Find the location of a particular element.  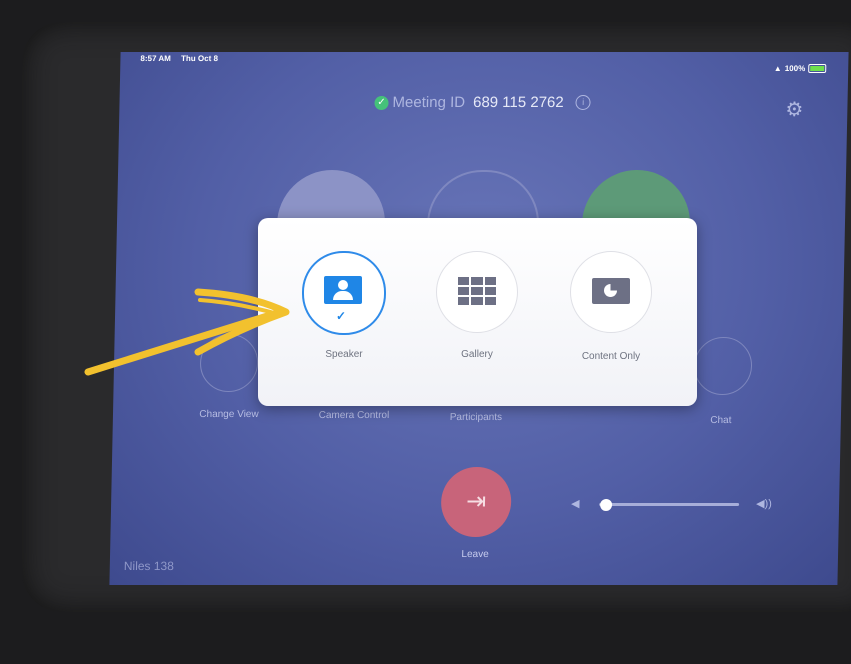

volume-thumb is located at coordinates (606, 505).